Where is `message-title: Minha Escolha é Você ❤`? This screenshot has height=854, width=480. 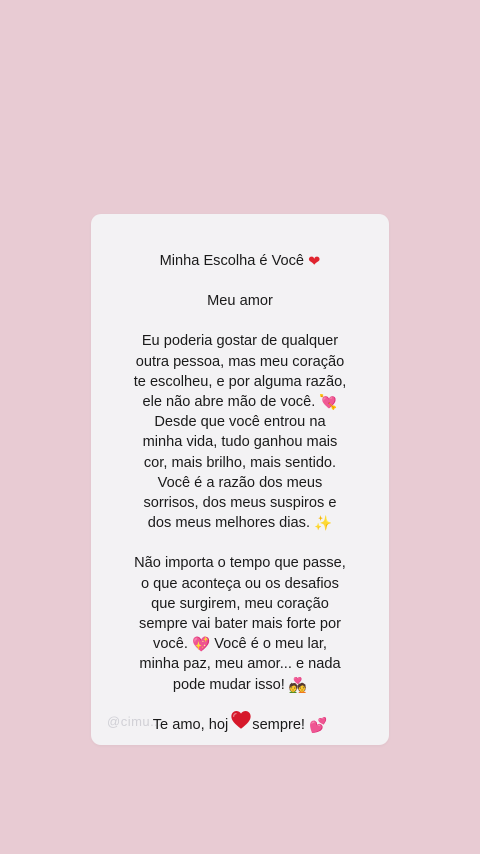 message-title: Minha Escolha é Você ❤ is located at coordinates (240, 261).